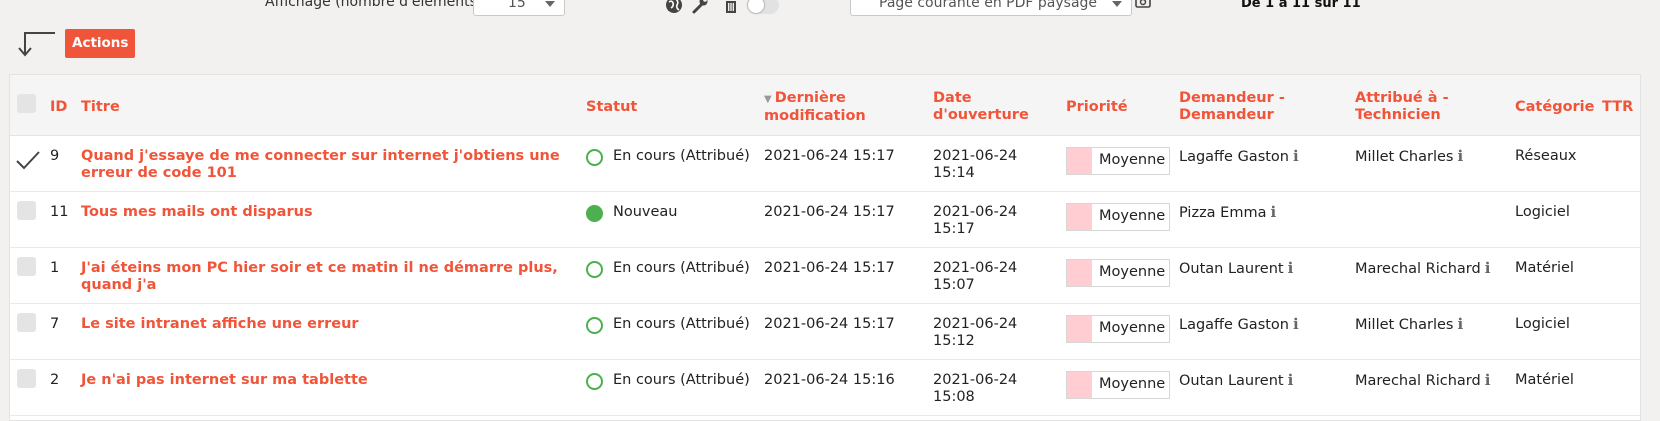  Describe the element at coordinates (611, 107) in the screenshot. I see `col-status: Statut` at that location.